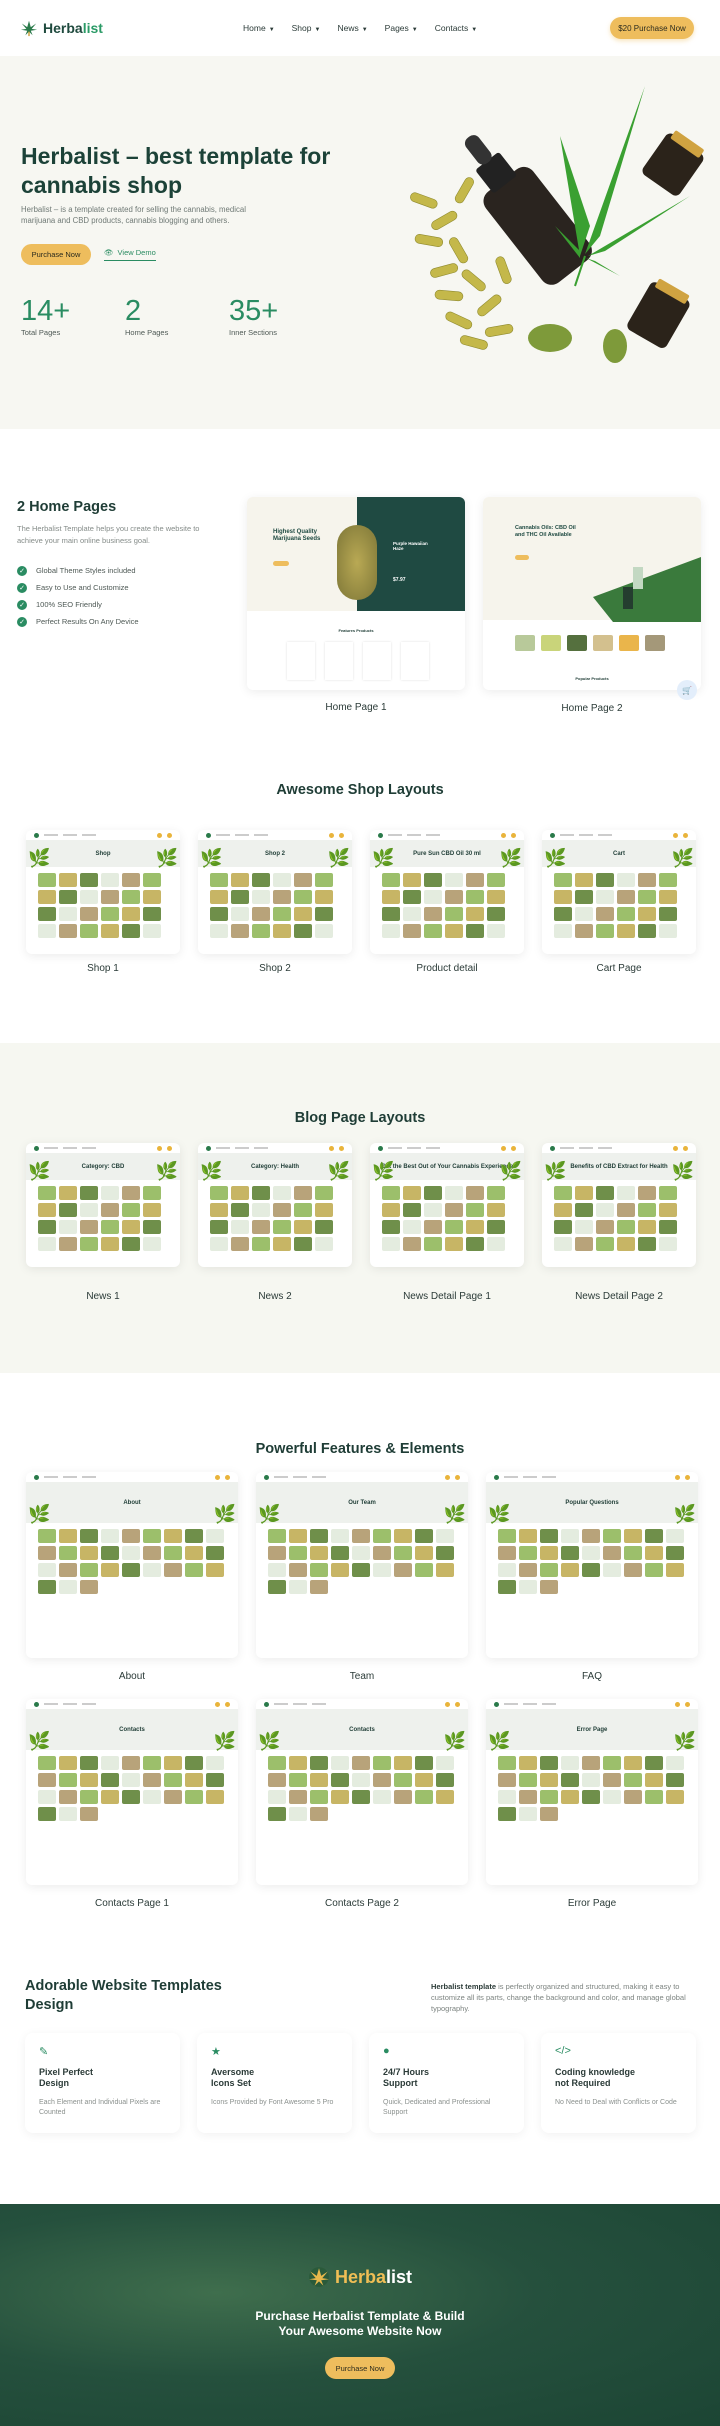  I want to click on design-title: Adorable Website Templates Design, so click(123, 1995).